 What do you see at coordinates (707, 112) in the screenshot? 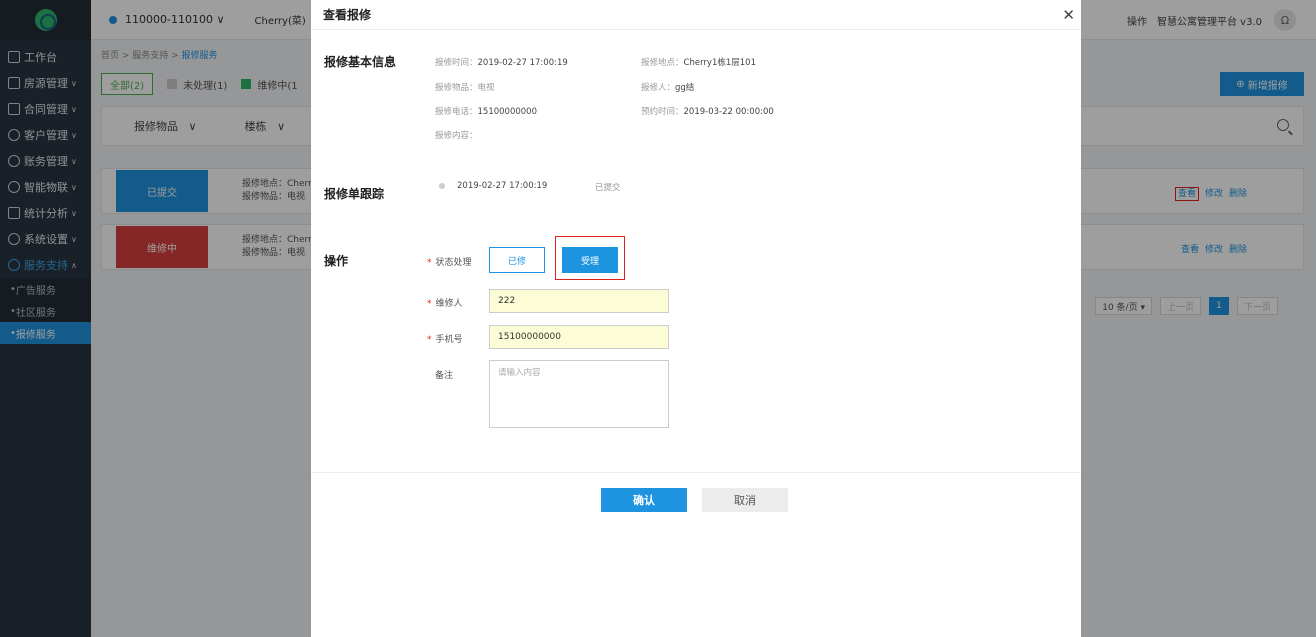
I see `appointment-time: 预约时间：2019-03-22 00:00:00` at bounding box center [707, 112].